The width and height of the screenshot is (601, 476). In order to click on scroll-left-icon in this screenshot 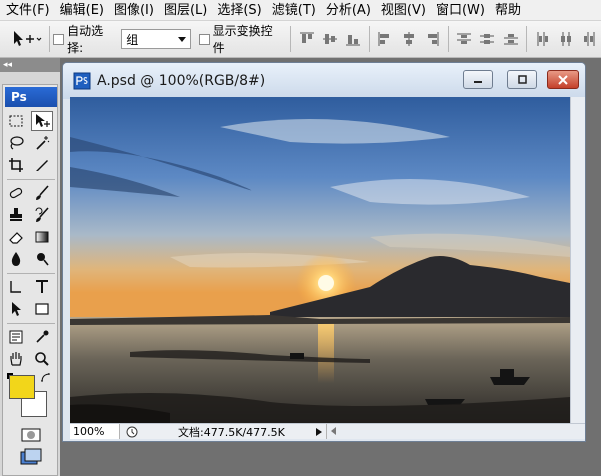, I will do `click(334, 431)`.